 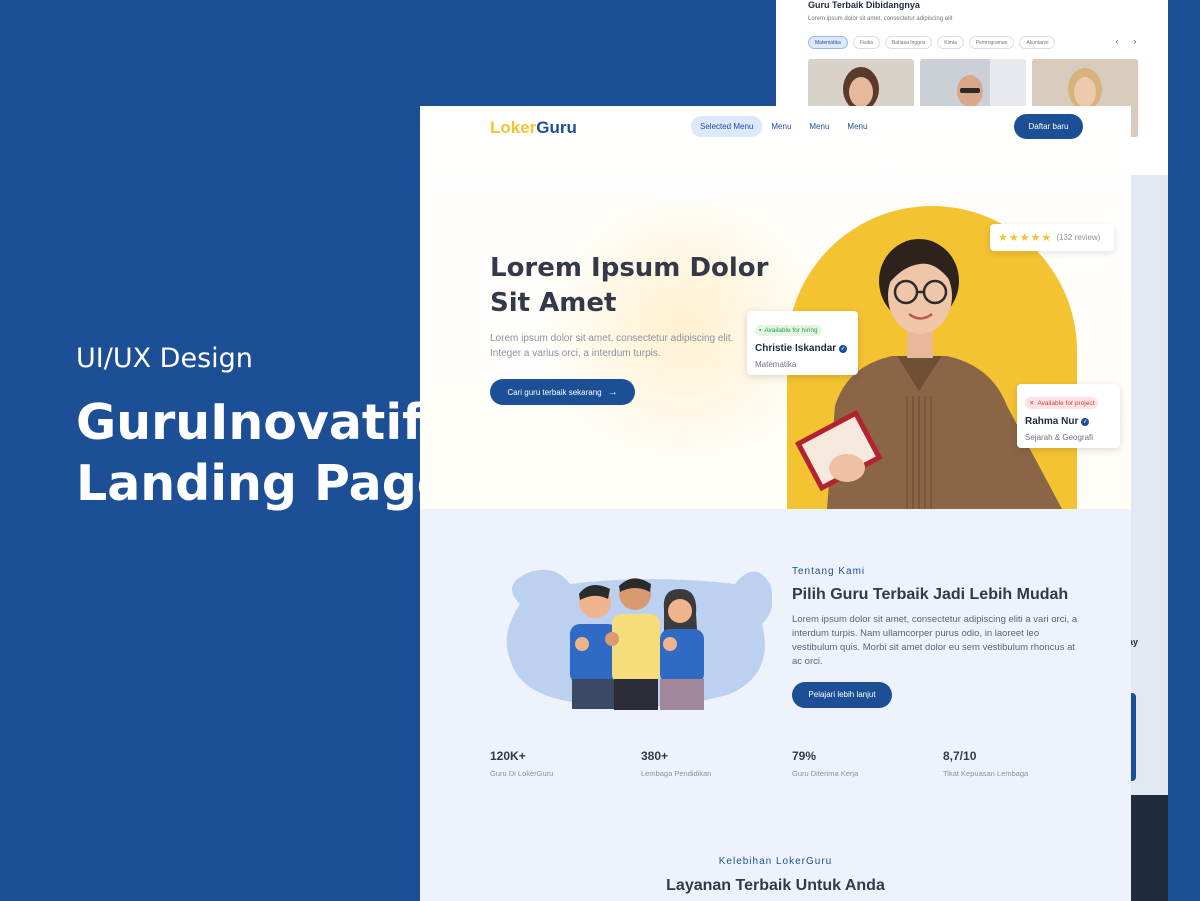 I want to click on teacher-name-text: Christie Iskandar, so click(x=796, y=348).